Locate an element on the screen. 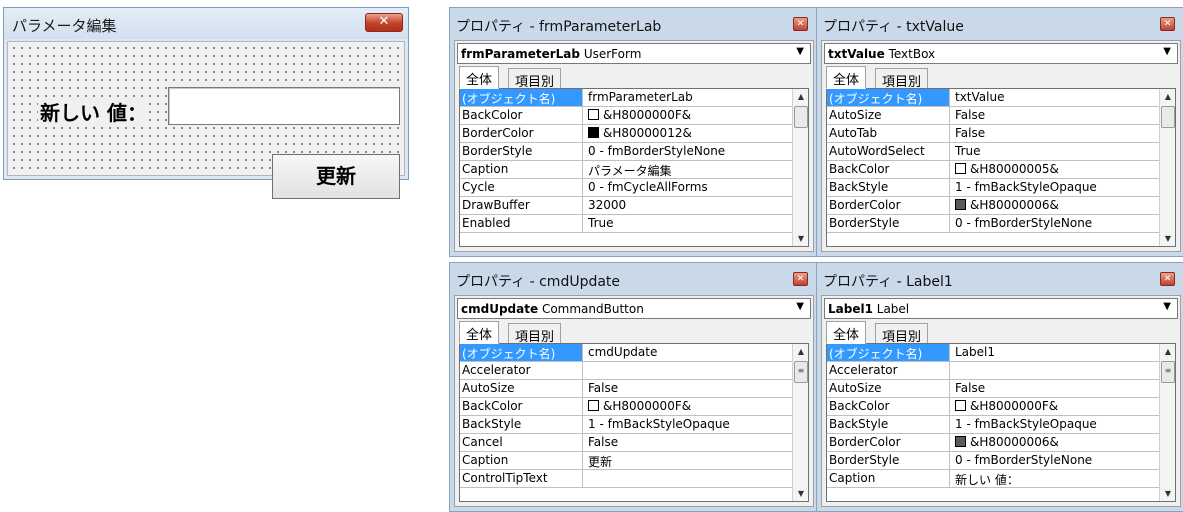 This screenshot has width=1183, height=512. property-row: (オブジェクト名) cmdUpdate is located at coordinates (626, 353).